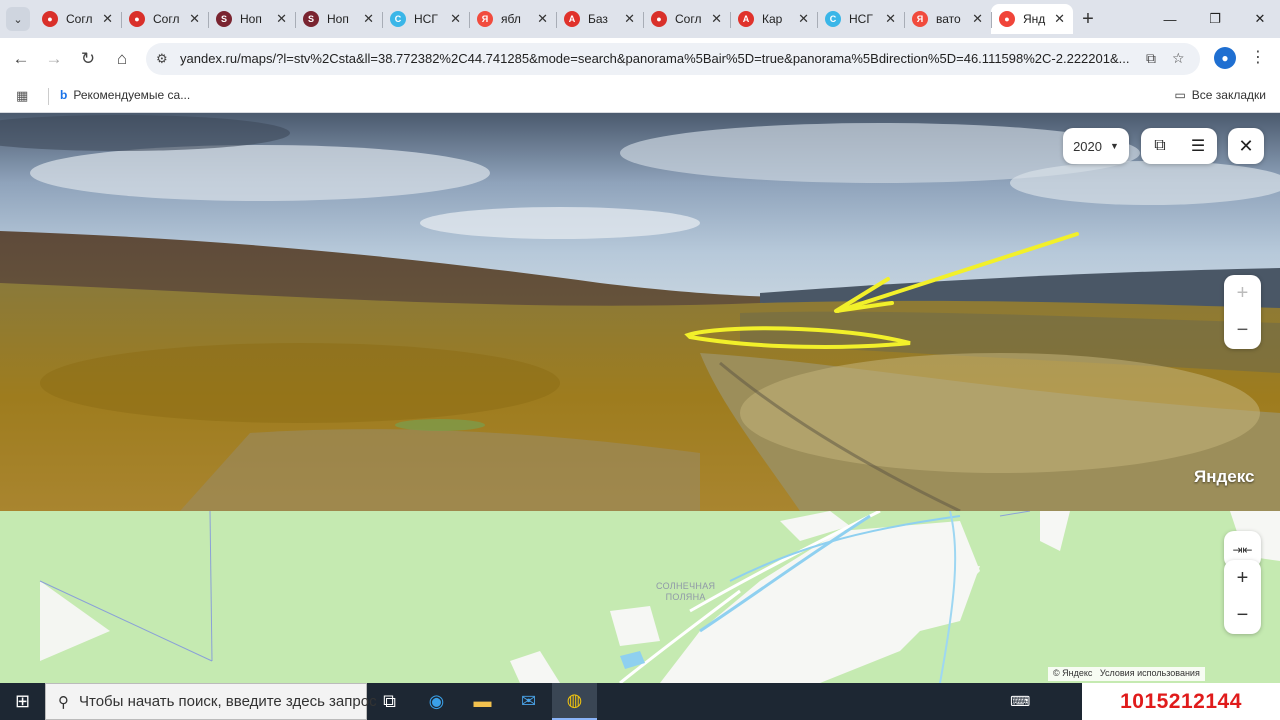 The image size is (1280, 720). Describe the element at coordinates (22, 701) in the screenshot. I see `windows-start-icon: ⊞` at that location.